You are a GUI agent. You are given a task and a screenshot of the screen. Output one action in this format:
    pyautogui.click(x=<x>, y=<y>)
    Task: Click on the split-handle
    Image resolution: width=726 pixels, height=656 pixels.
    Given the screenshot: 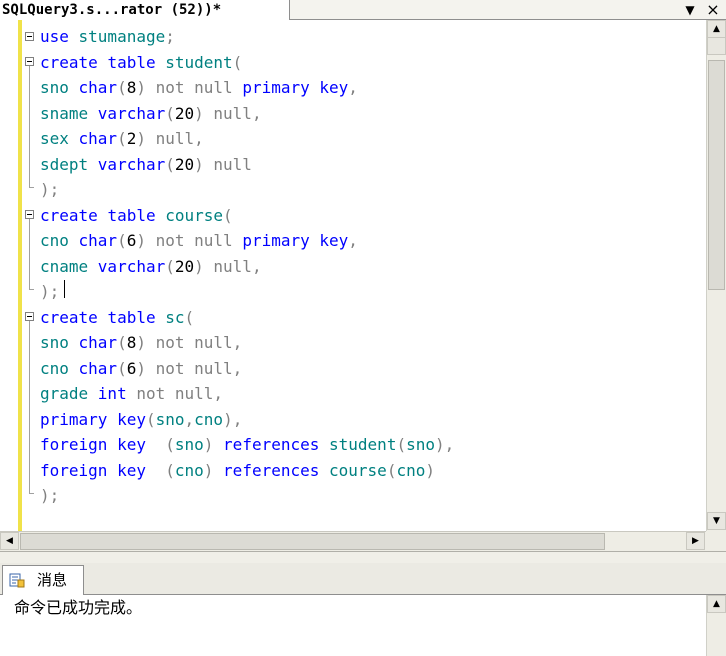 What is the action you would take?
    pyautogui.click(x=716, y=46)
    